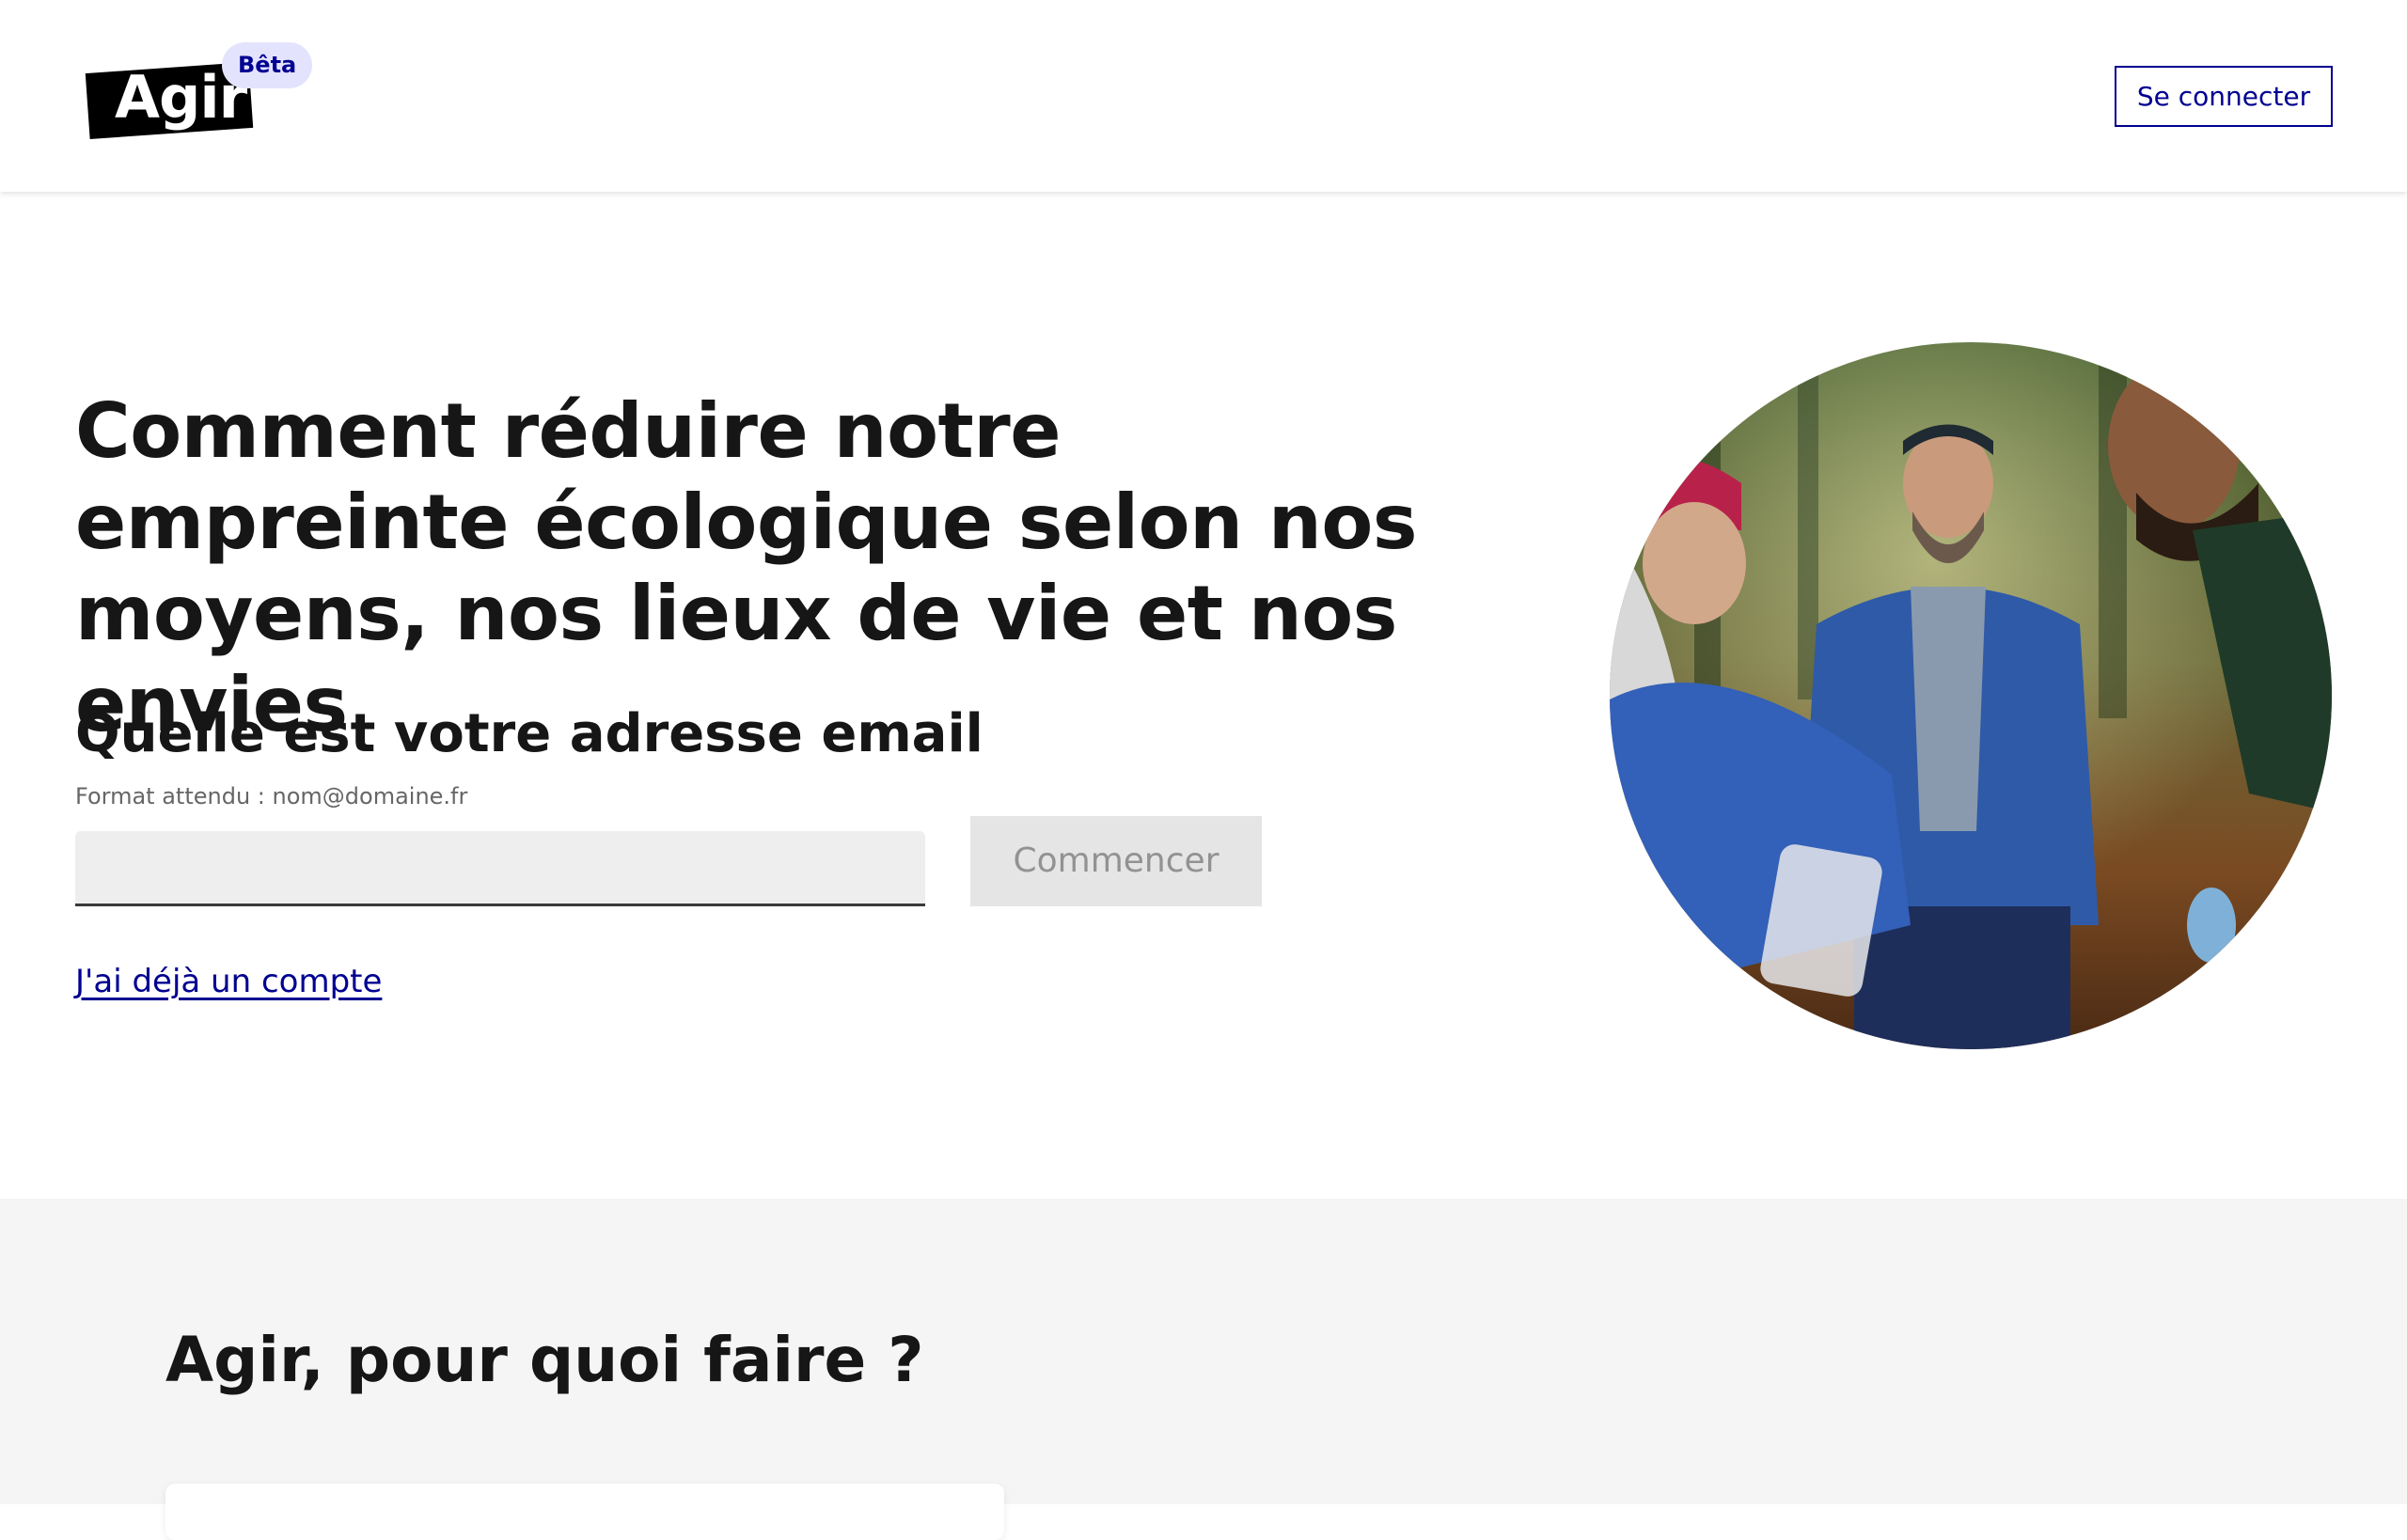 The width and height of the screenshot is (2407, 1540). Describe the element at coordinates (2224, 97) in the screenshot. I see `login-button: Se connecter` at that location.